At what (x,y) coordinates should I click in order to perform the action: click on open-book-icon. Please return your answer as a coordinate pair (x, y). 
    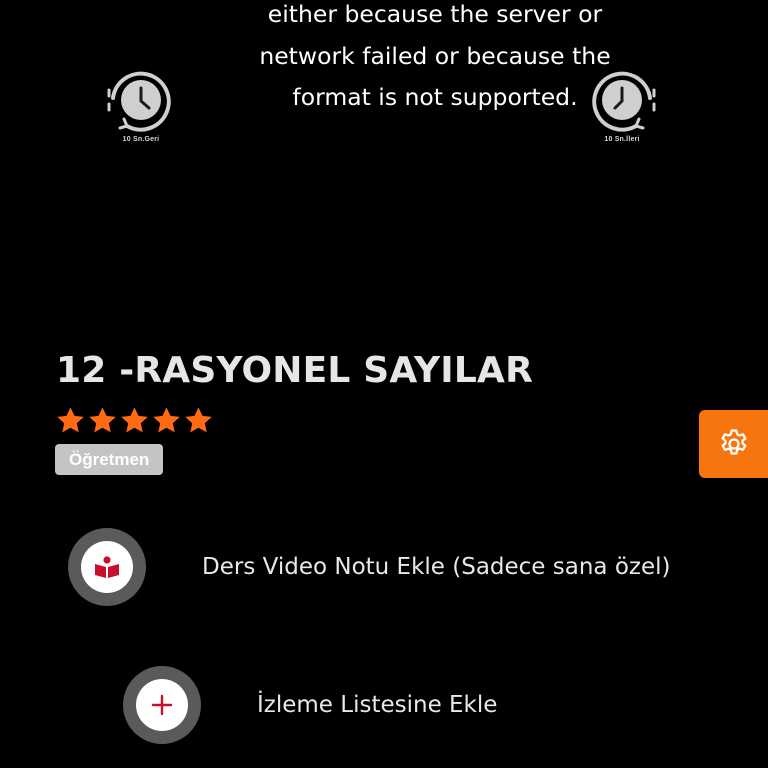
    Looking at the image, I should click on (107, 567).